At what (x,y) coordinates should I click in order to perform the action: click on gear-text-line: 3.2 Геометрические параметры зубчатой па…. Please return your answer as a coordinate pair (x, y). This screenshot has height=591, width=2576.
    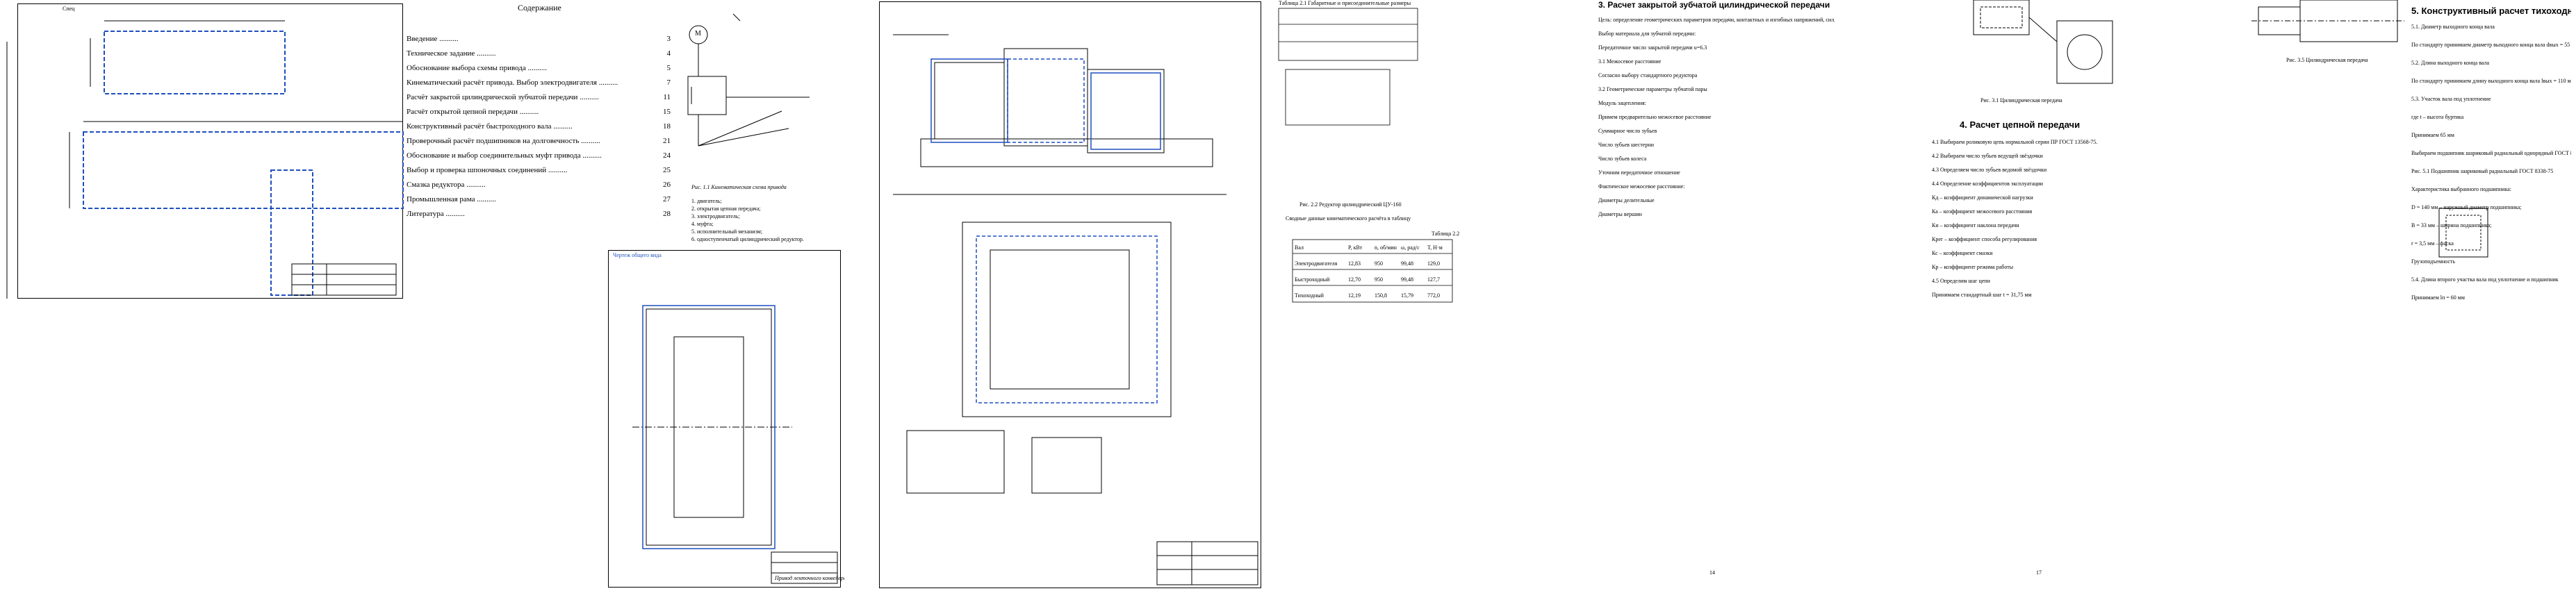
    Looking at the image, I should click on (1652, 89).